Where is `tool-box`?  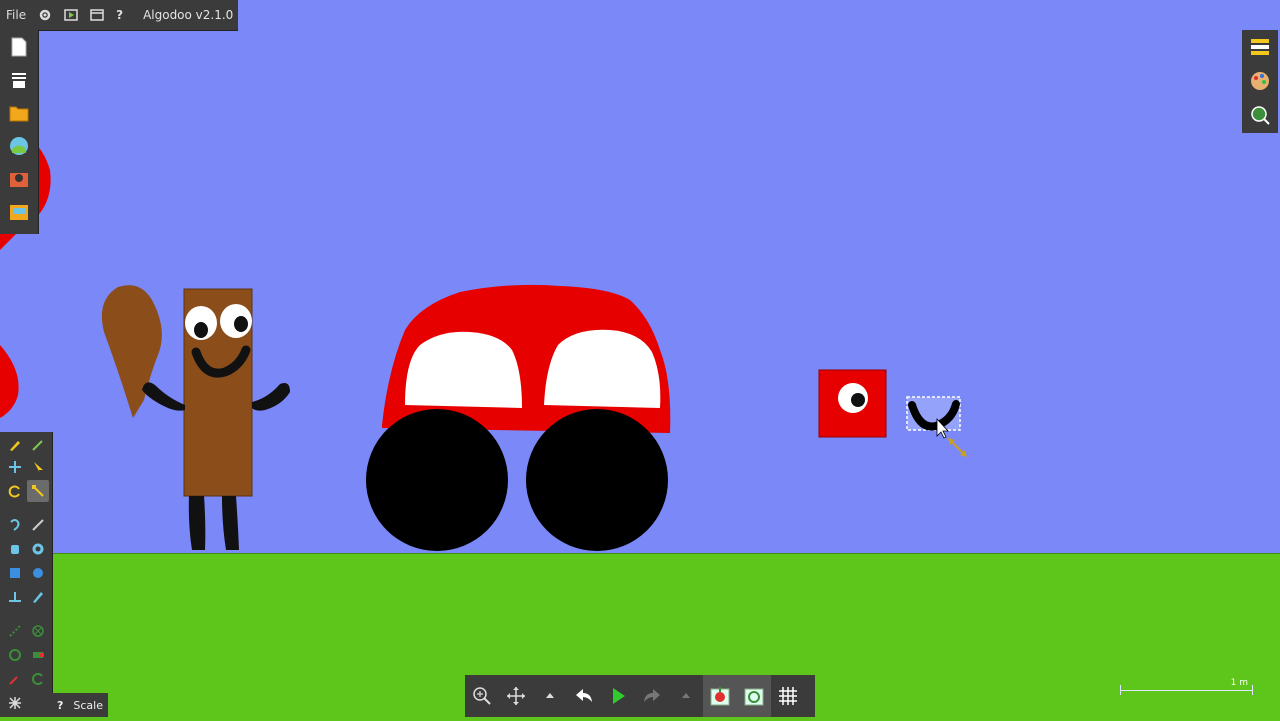 tool-box is located at coordinates (15, 573).